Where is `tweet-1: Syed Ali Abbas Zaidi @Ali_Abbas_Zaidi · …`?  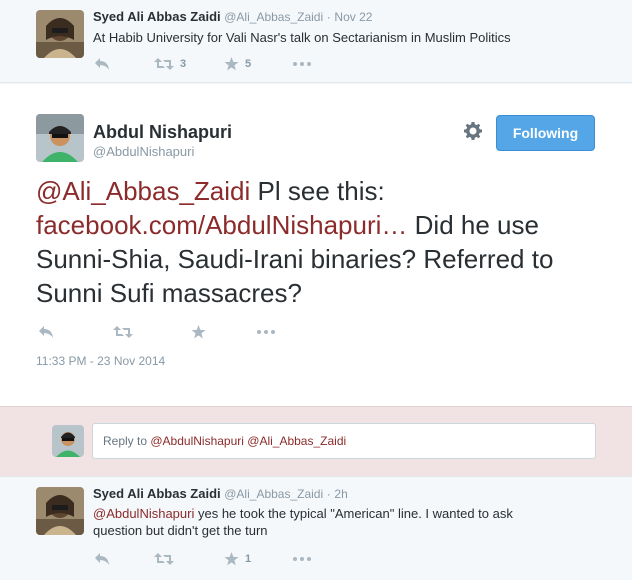 tweet-1: Syed Ali Abbas Zaidi @Ali_Abbas_Zaidi · … is located at coordinates (316, 41).